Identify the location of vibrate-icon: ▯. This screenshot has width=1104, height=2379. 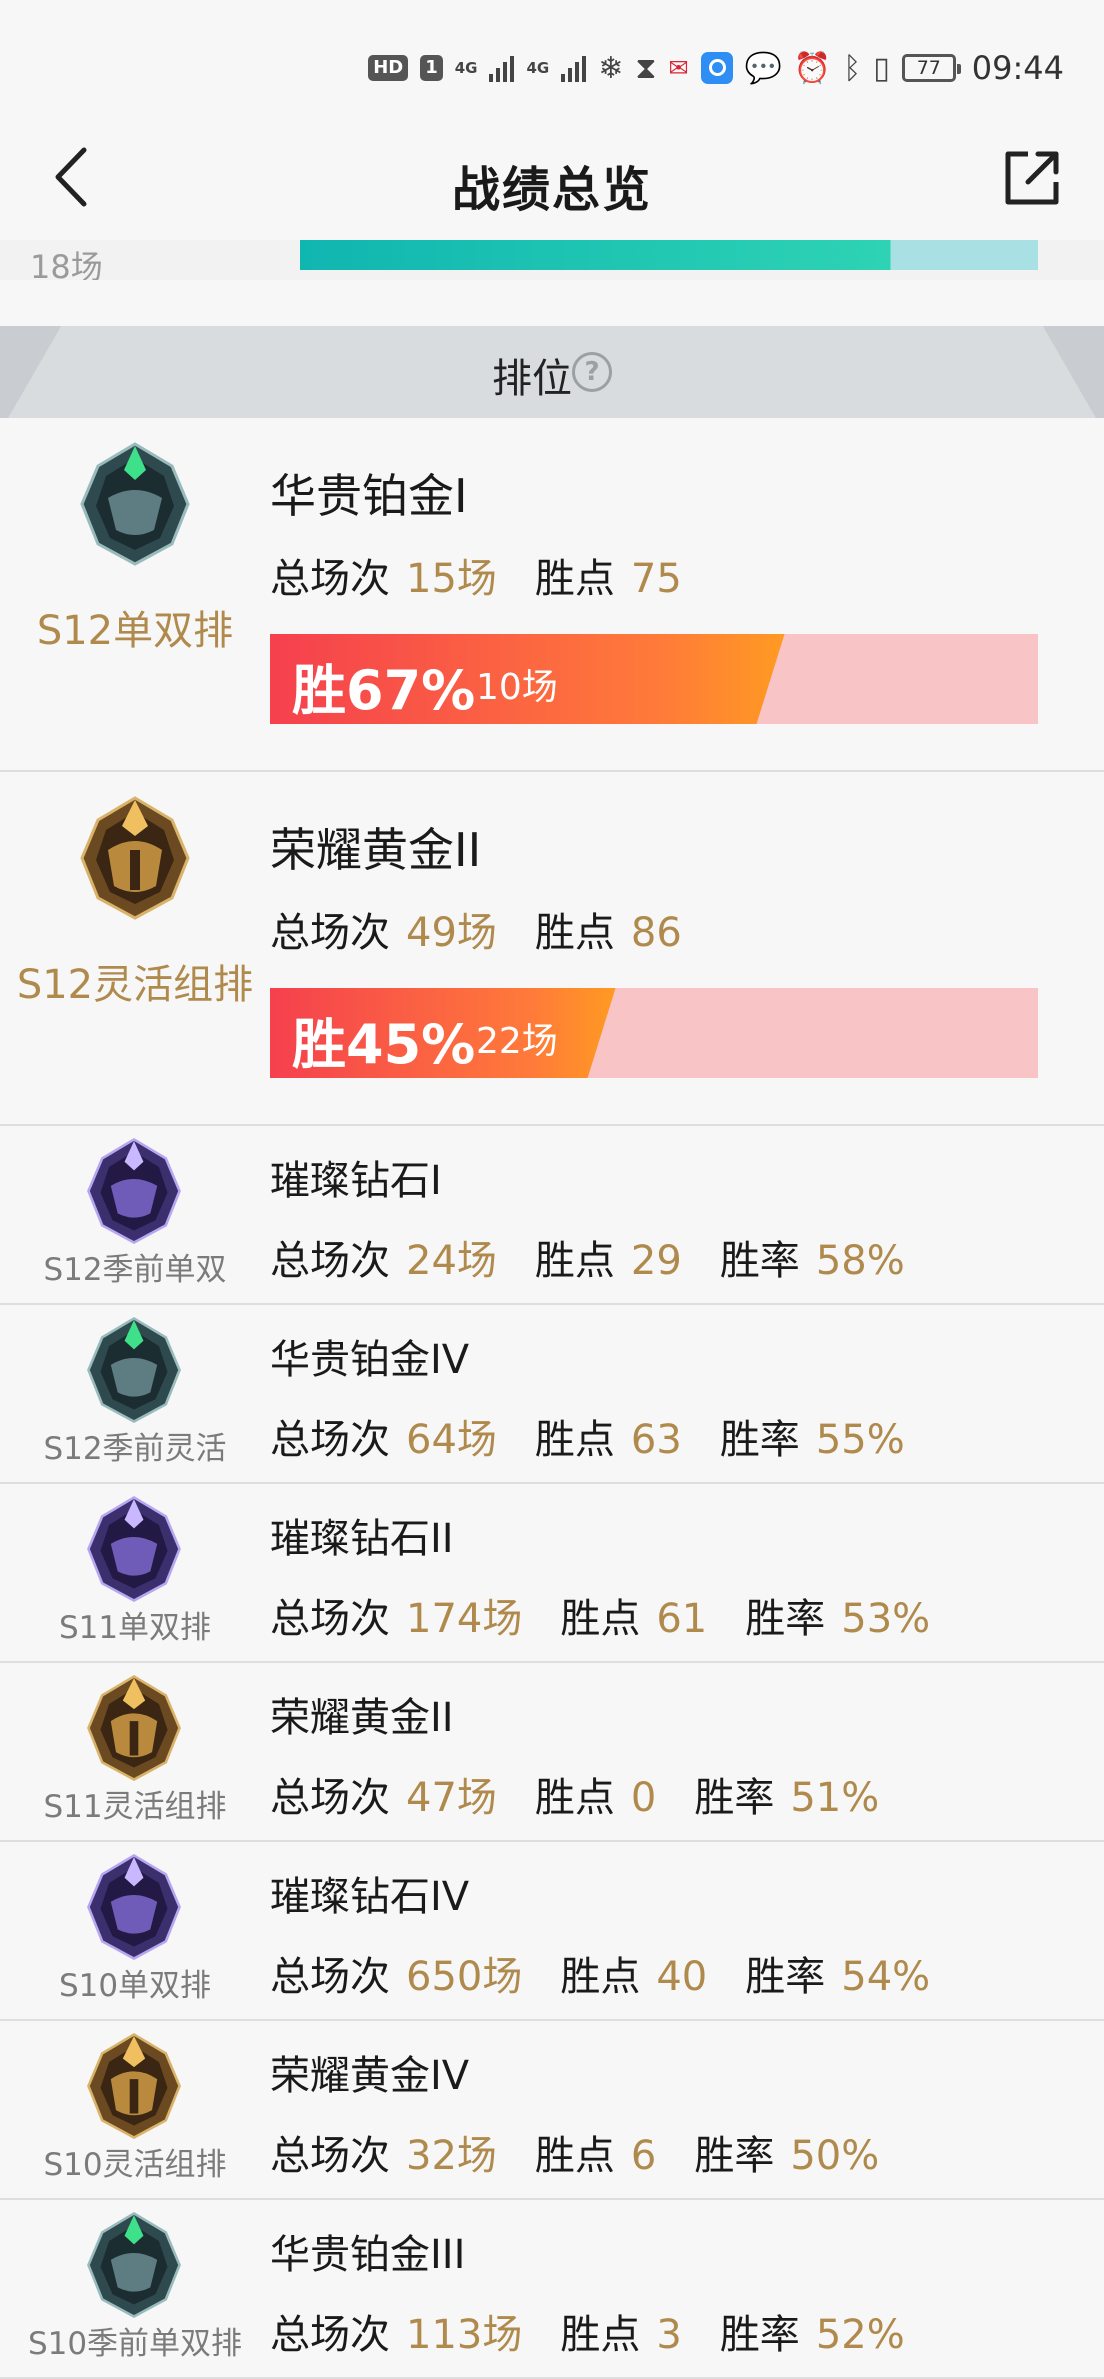
(881, 68).